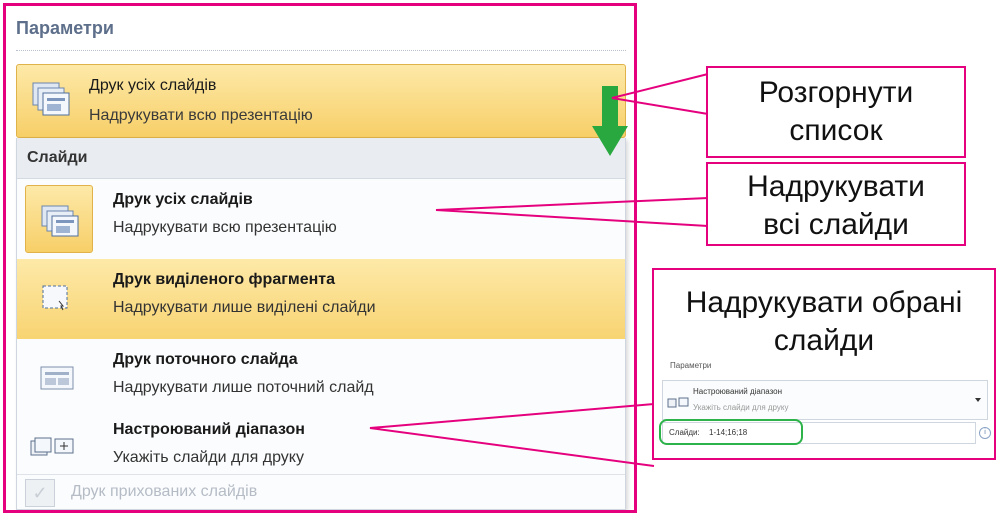 The height and width of the screenshot is (519, 1002). What do you see at coordinates (731, 432) in the screenshot?
I see `highlight-oval` at bounding box center [731, 432].